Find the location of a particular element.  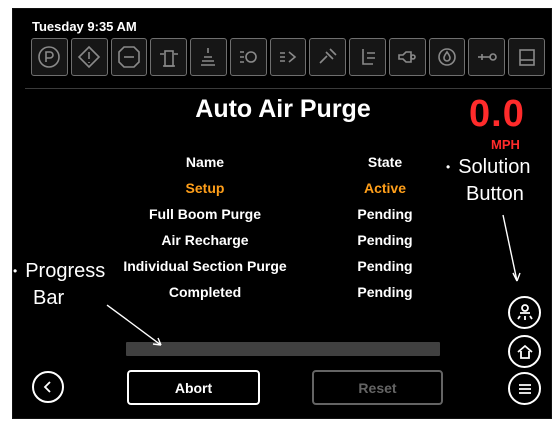

step-name: Air Recharge is located at coordinates (205, 240).